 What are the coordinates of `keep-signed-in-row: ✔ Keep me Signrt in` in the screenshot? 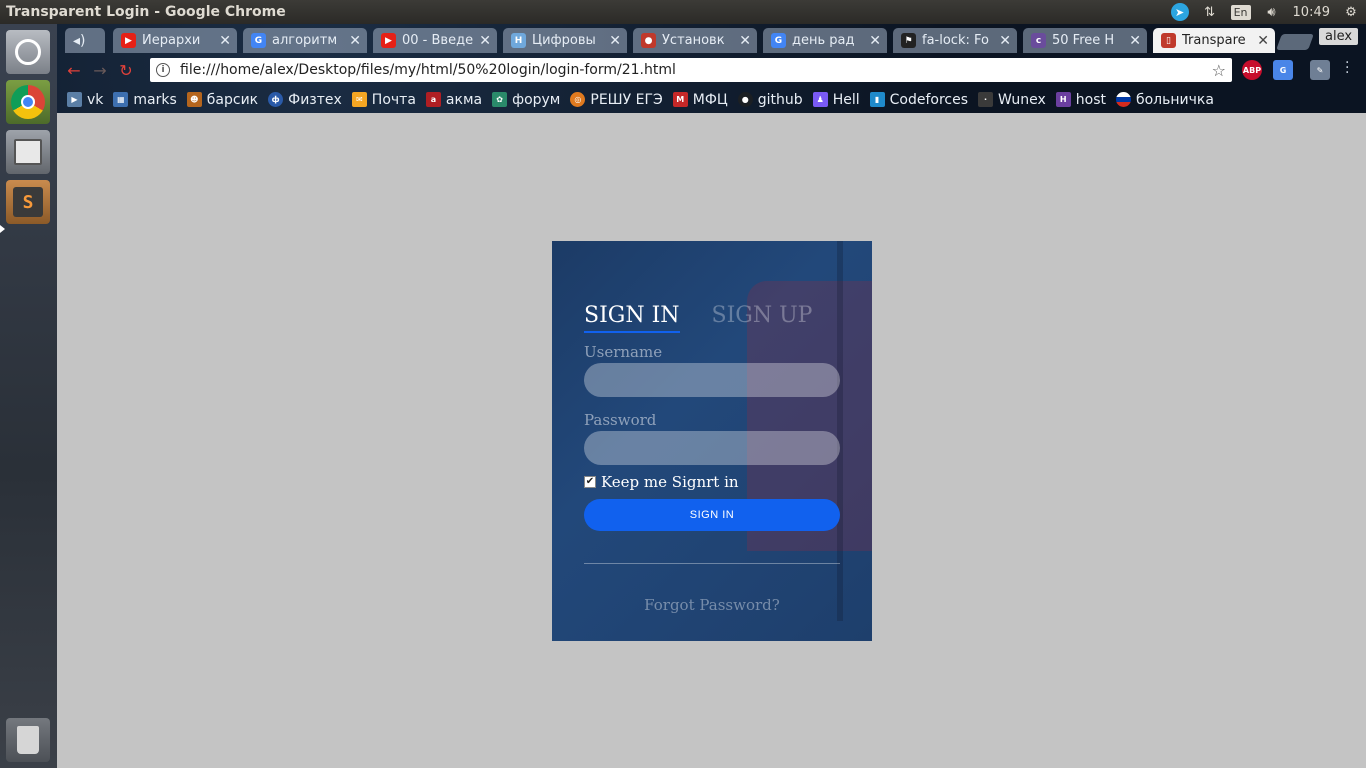 It's located at (712, 482).